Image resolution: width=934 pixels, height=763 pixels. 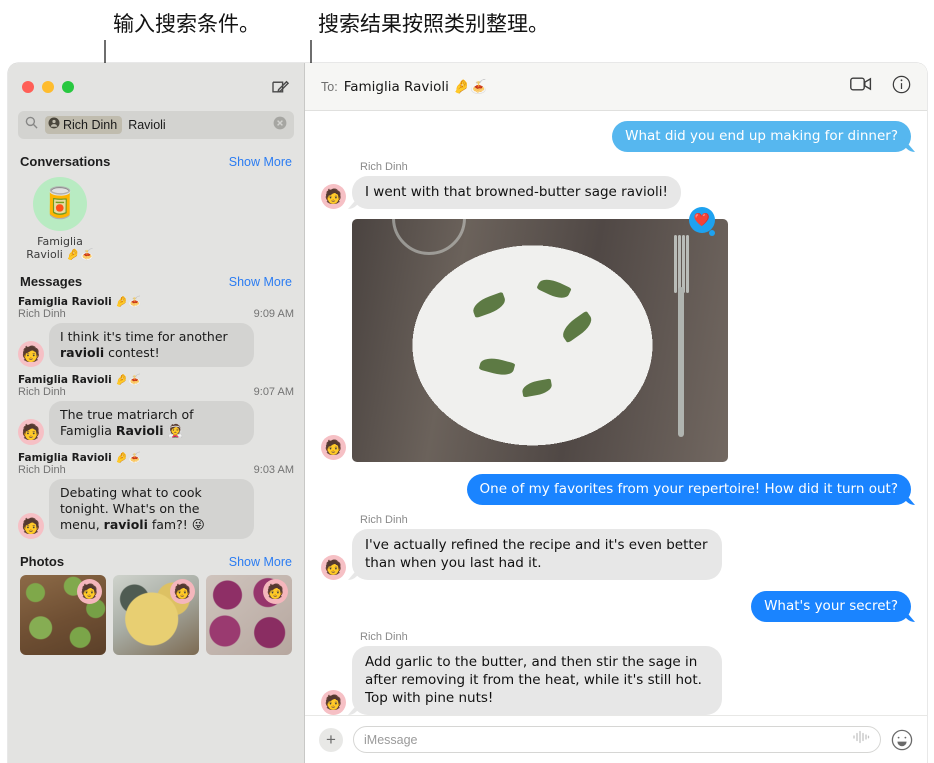 I want to click on search-input: Rich Dinh Ravioli, so click(x=156, y=125).